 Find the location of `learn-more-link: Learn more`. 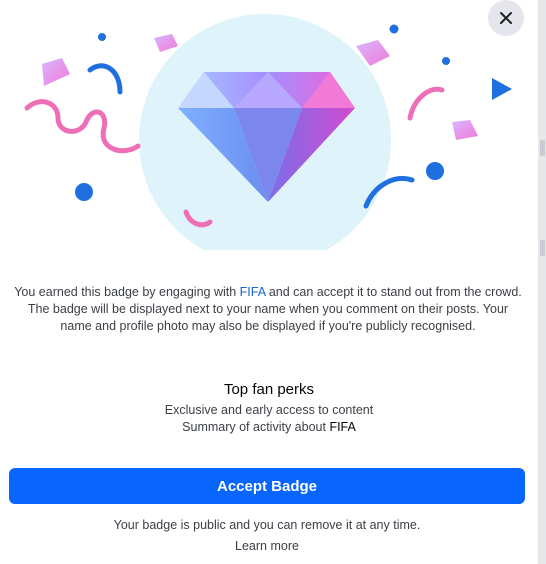

learn-more-link: Learn more is located at coordinates (267, 546).